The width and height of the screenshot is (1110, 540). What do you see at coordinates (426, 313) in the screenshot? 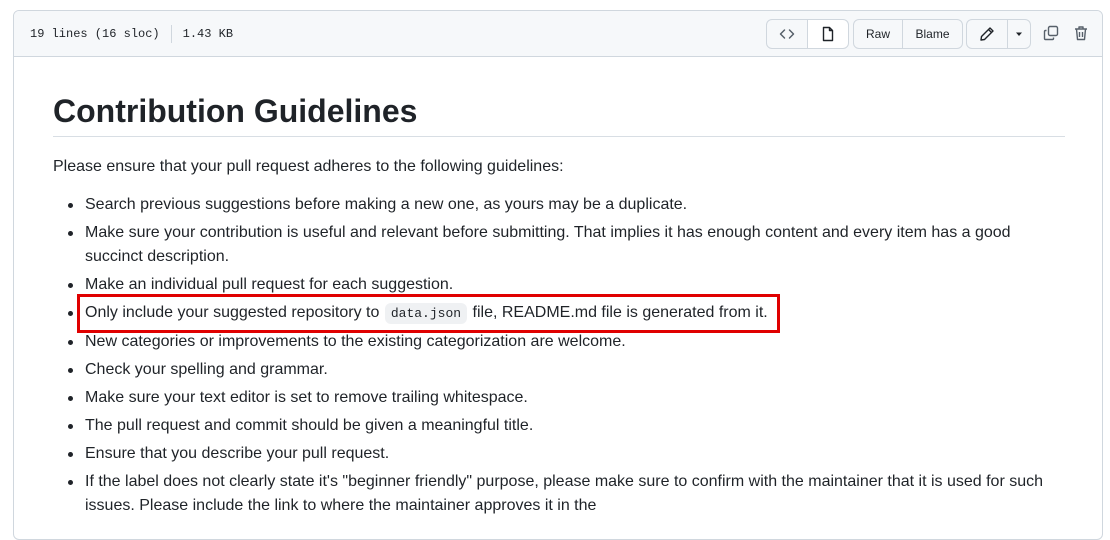
I see `inline-code: data.json` at bounding box center [426, 313].